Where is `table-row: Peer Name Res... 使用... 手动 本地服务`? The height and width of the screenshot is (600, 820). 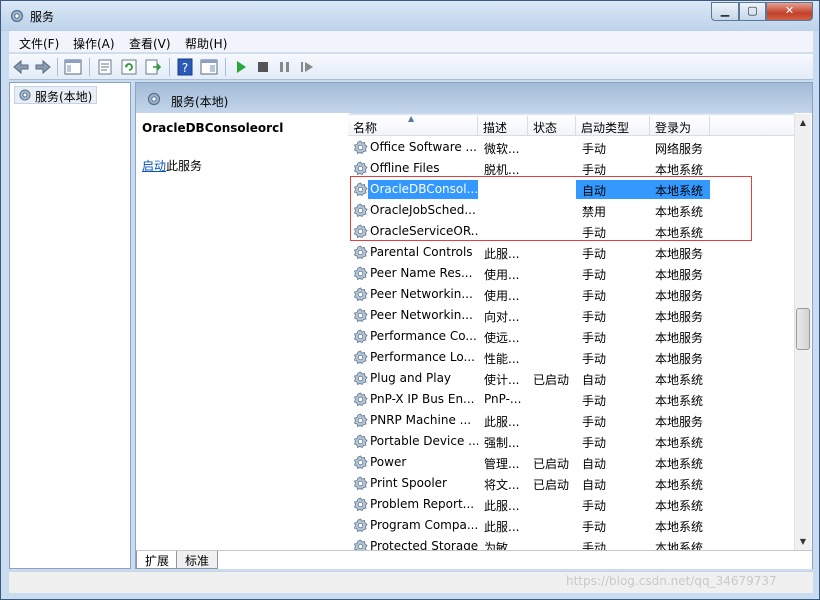
table-row: Peer Name Res... 使用... 手动 本地服务 is located at coordinates (571, 273).